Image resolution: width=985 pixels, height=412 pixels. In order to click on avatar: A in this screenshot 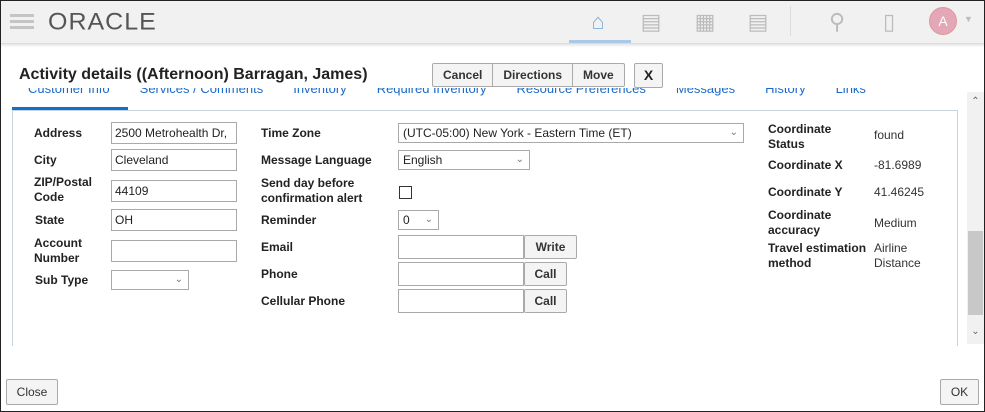, I will do `click(943, 21)`.